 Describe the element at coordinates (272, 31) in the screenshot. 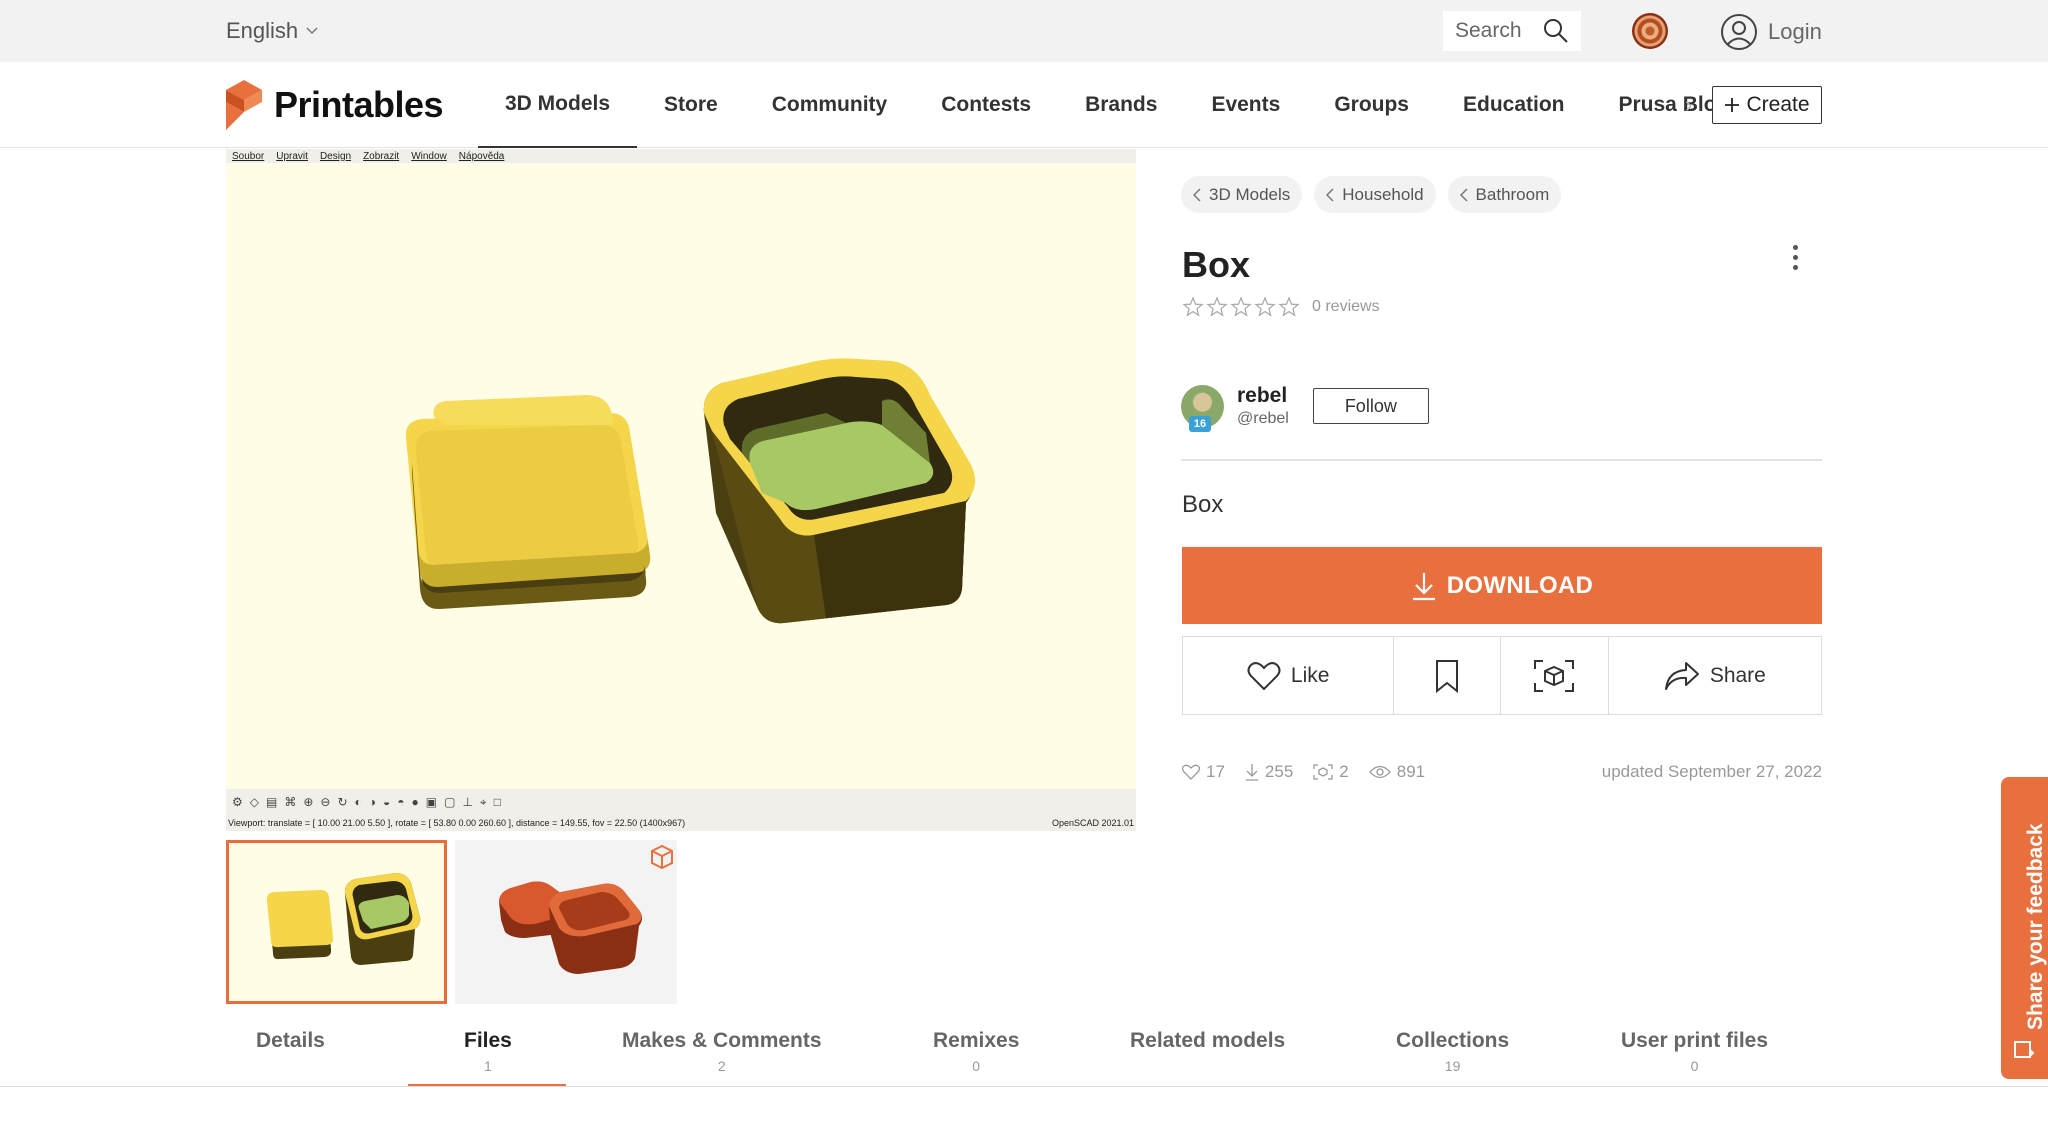

I see `language-selector: English` at that location.